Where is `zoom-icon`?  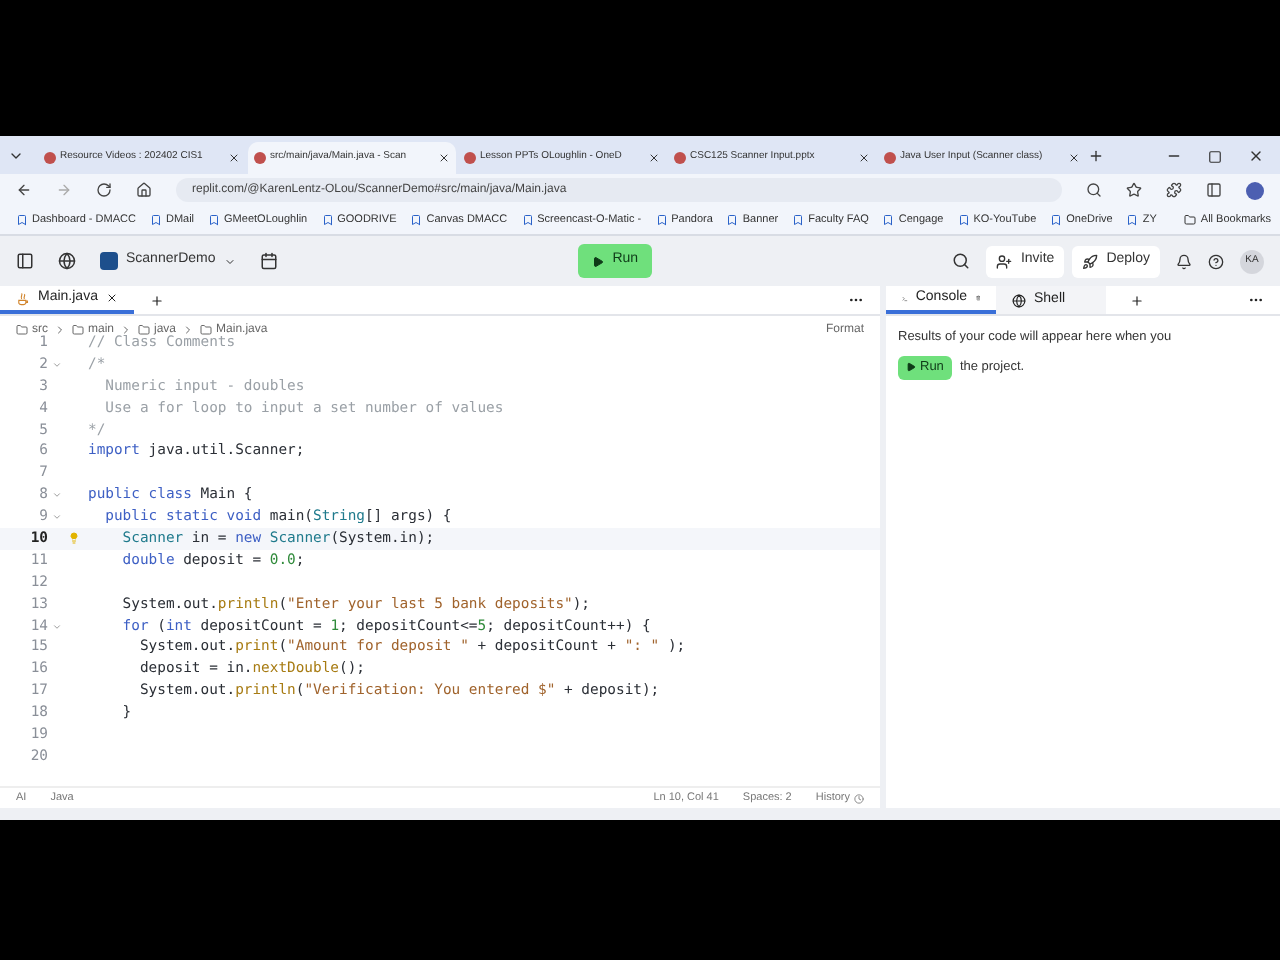 zoom-icon is located at coordinates (1094, 190).